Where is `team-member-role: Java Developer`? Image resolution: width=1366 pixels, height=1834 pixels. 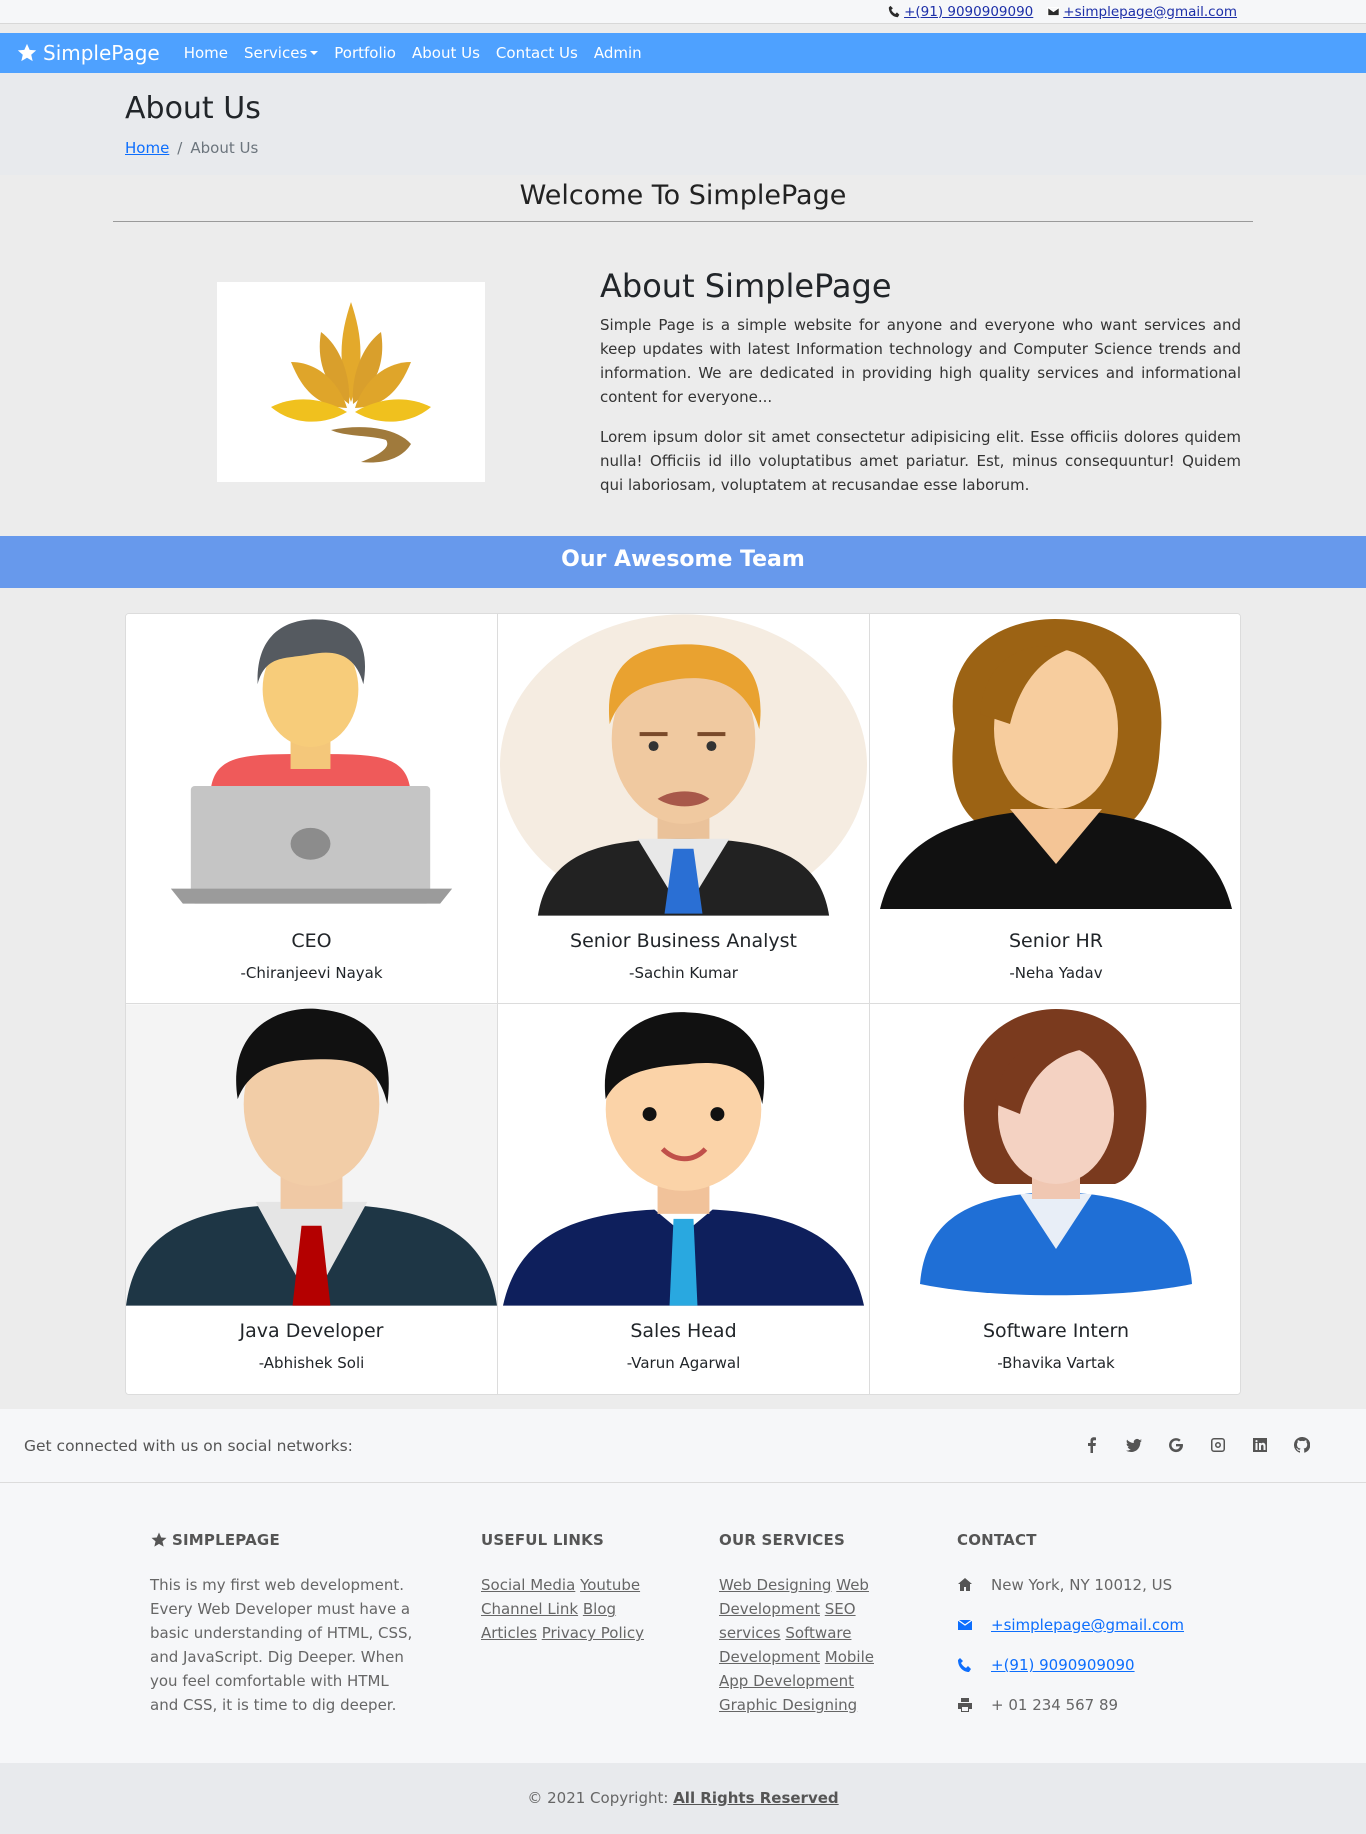
team-member-role: Java Developer is located at coordinates (311, 1331).